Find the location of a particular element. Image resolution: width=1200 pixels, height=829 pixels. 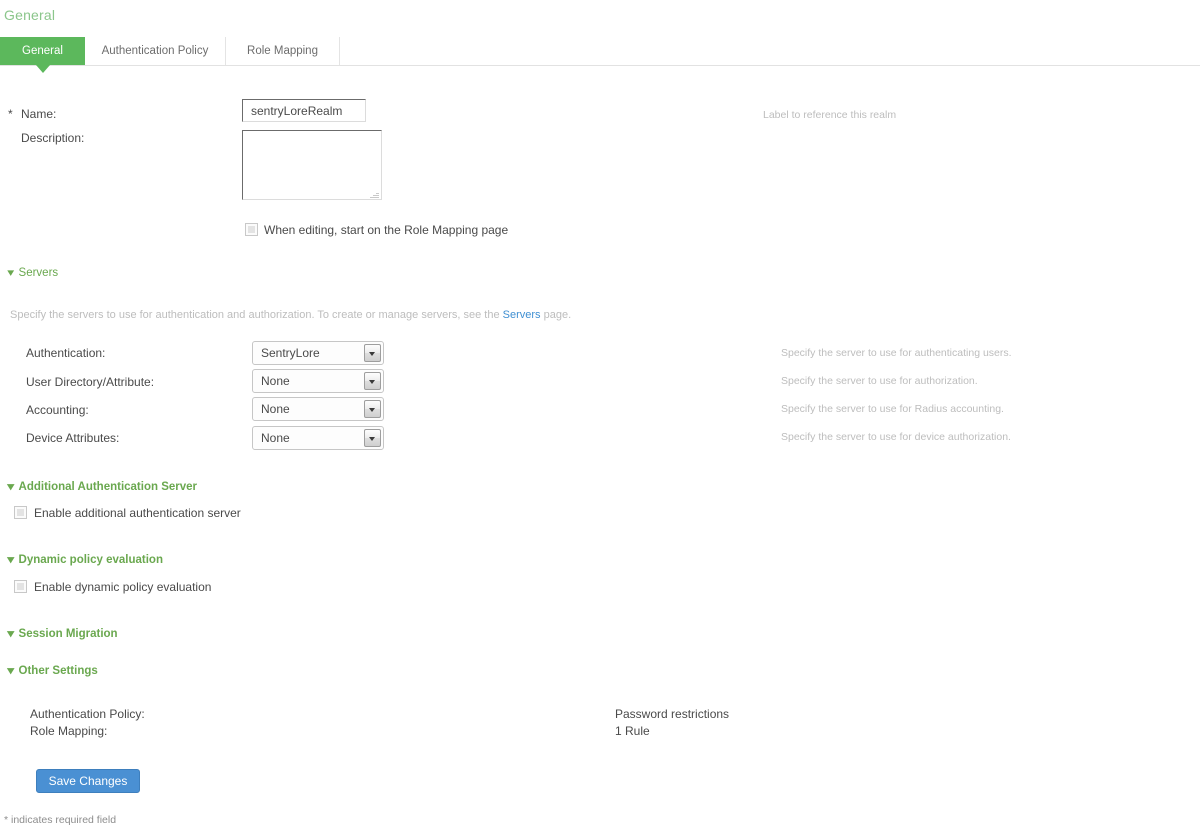

enable-dynamic-policy-evaluation-label: Enable dynamic policy evaluation is located at coordinates (122, 587).